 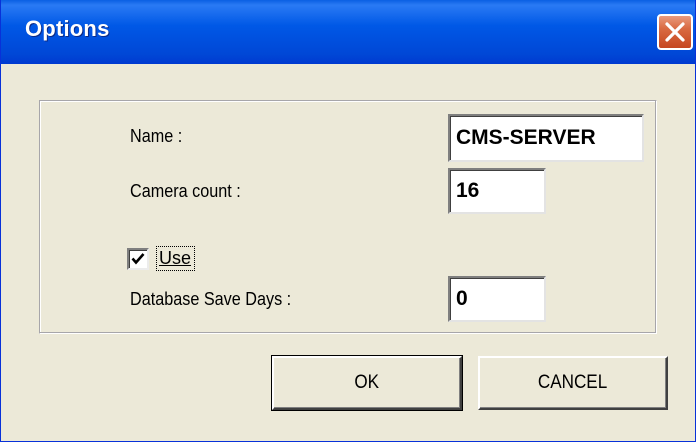 I want to click on checkmark-icon, so click(x=138, y=259).